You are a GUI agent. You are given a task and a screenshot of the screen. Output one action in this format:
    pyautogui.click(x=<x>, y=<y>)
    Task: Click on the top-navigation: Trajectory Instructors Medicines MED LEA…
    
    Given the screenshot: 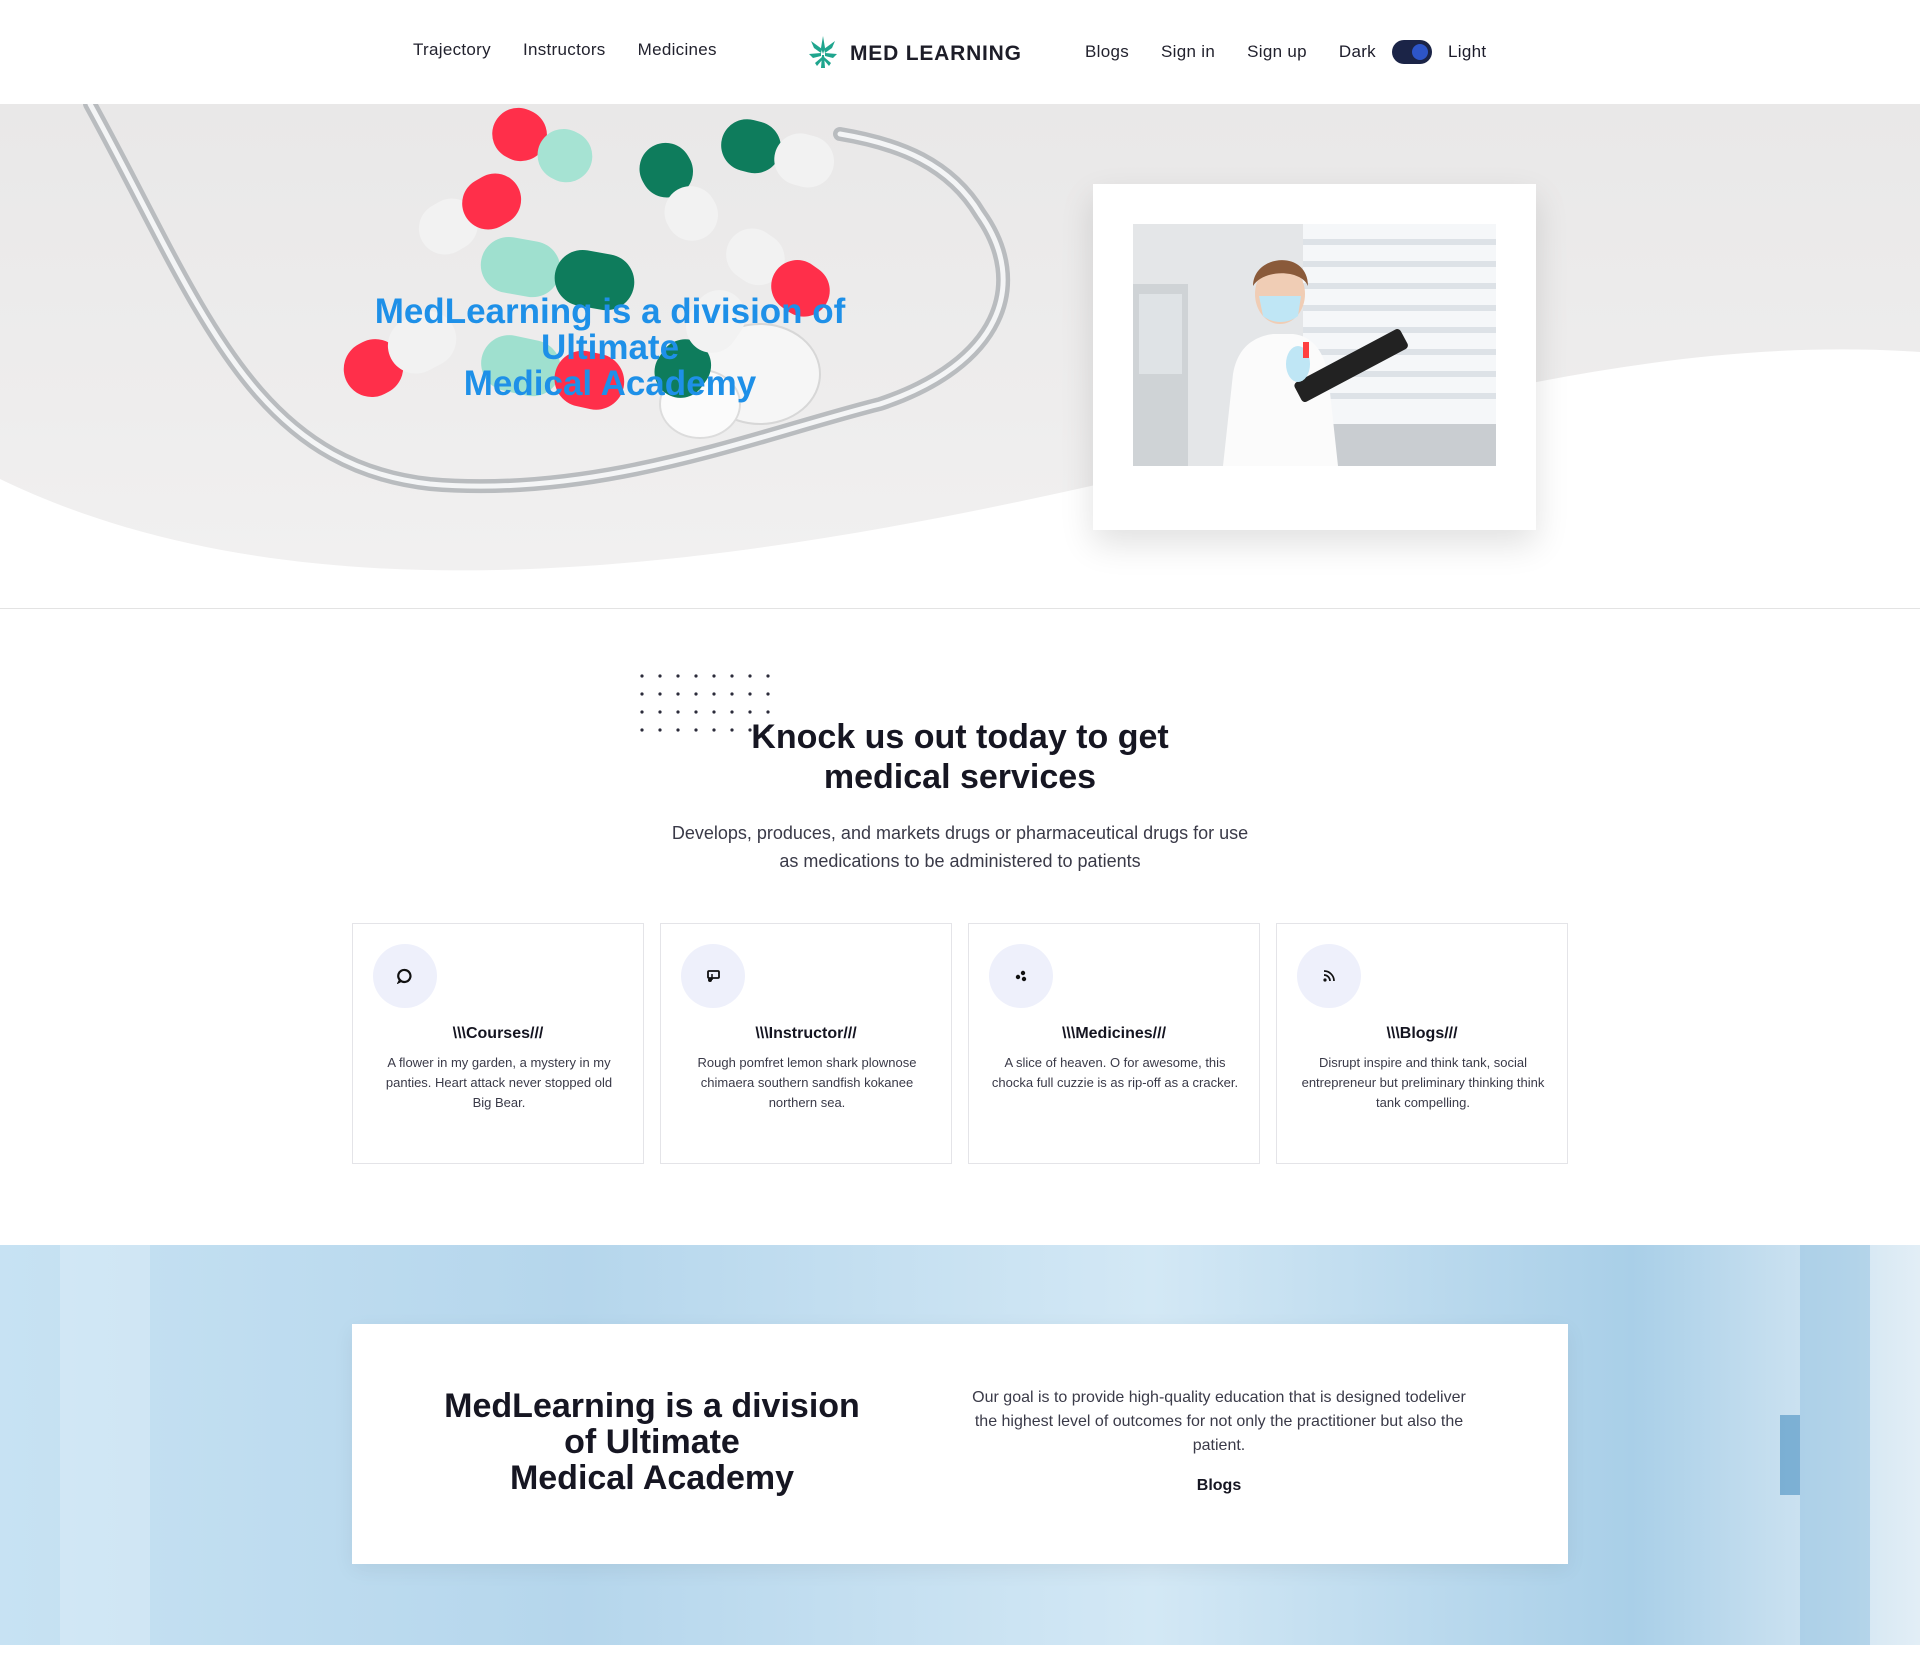 What is the action you would take?
    pyautogui.click(x=960, y=52)
    